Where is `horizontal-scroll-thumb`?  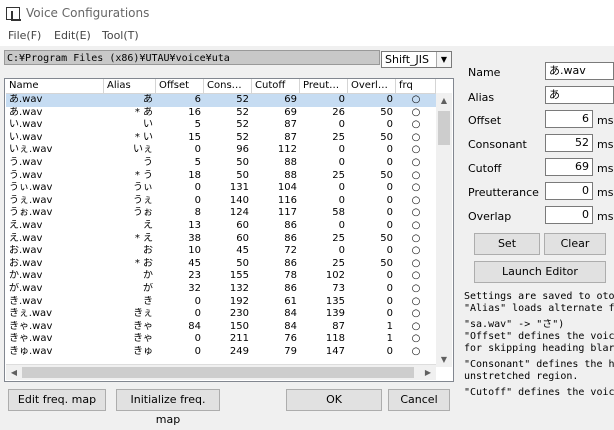
horizontal-scroll-thumb is located at coordinates (218, 372).